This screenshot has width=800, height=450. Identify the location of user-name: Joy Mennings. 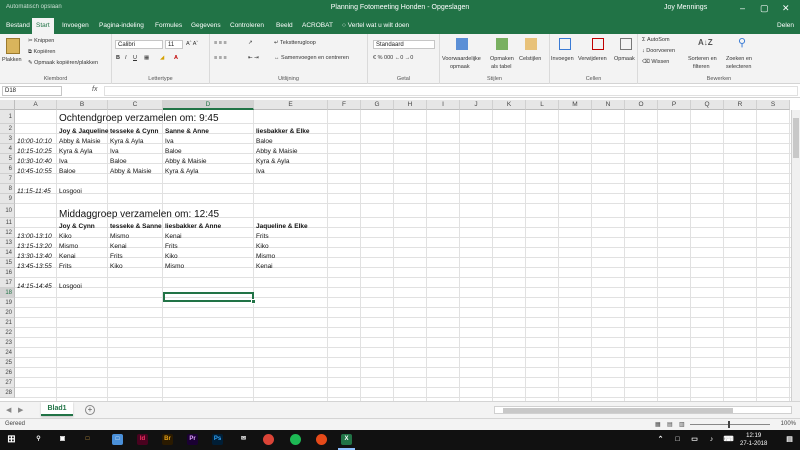
(685, 7).